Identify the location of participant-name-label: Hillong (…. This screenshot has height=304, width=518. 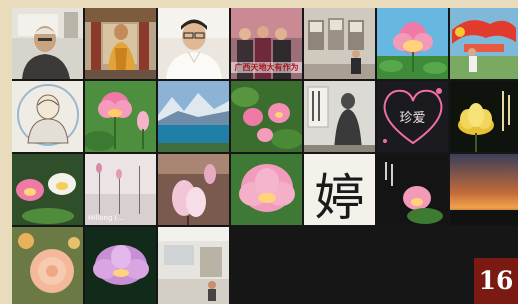
(106, 218).